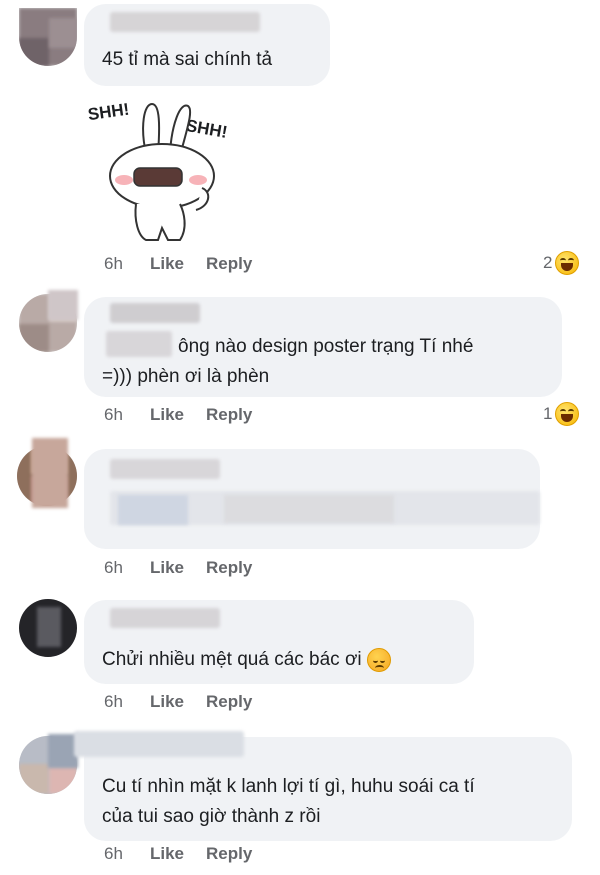 This screenshot has height=875, width=600. Describe the element at coordinates (211, 816) in the screenshot. I see `comment-text-line-2: của tui sao giờ thành z rồi` at that location.